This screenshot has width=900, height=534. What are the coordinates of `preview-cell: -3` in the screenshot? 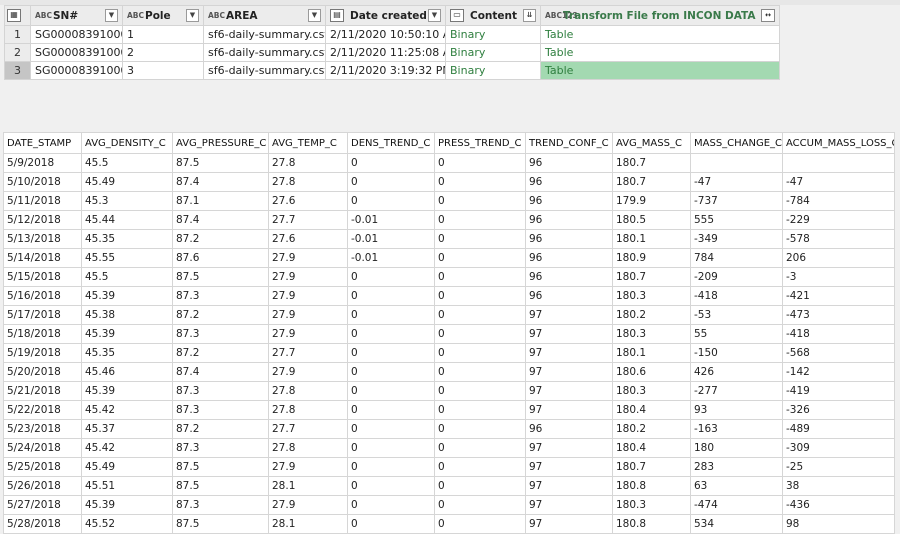 It's located at (838, 277).